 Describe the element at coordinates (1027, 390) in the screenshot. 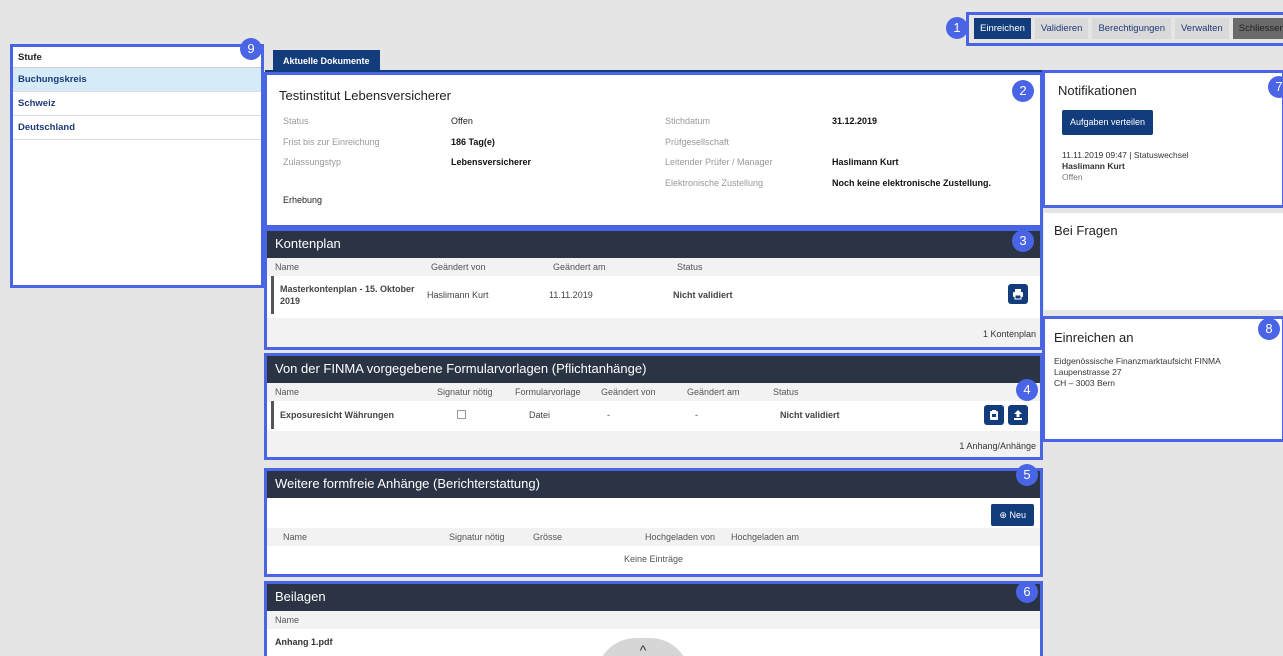

I see `badge-4: 4` at that location.